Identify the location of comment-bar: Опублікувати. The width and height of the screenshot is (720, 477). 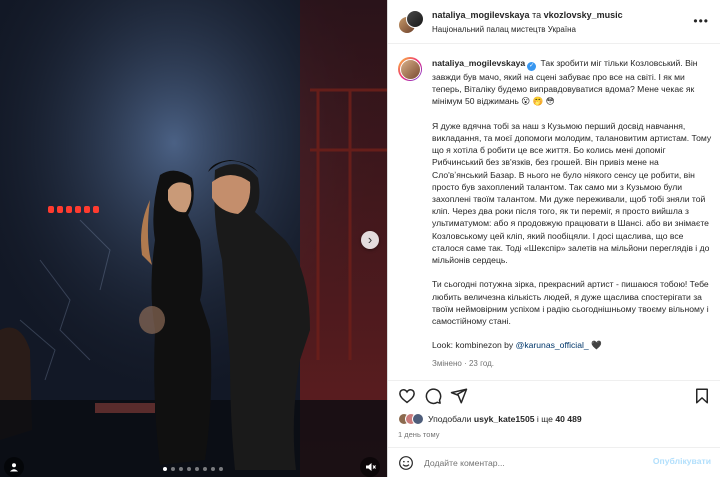
(554, 462).